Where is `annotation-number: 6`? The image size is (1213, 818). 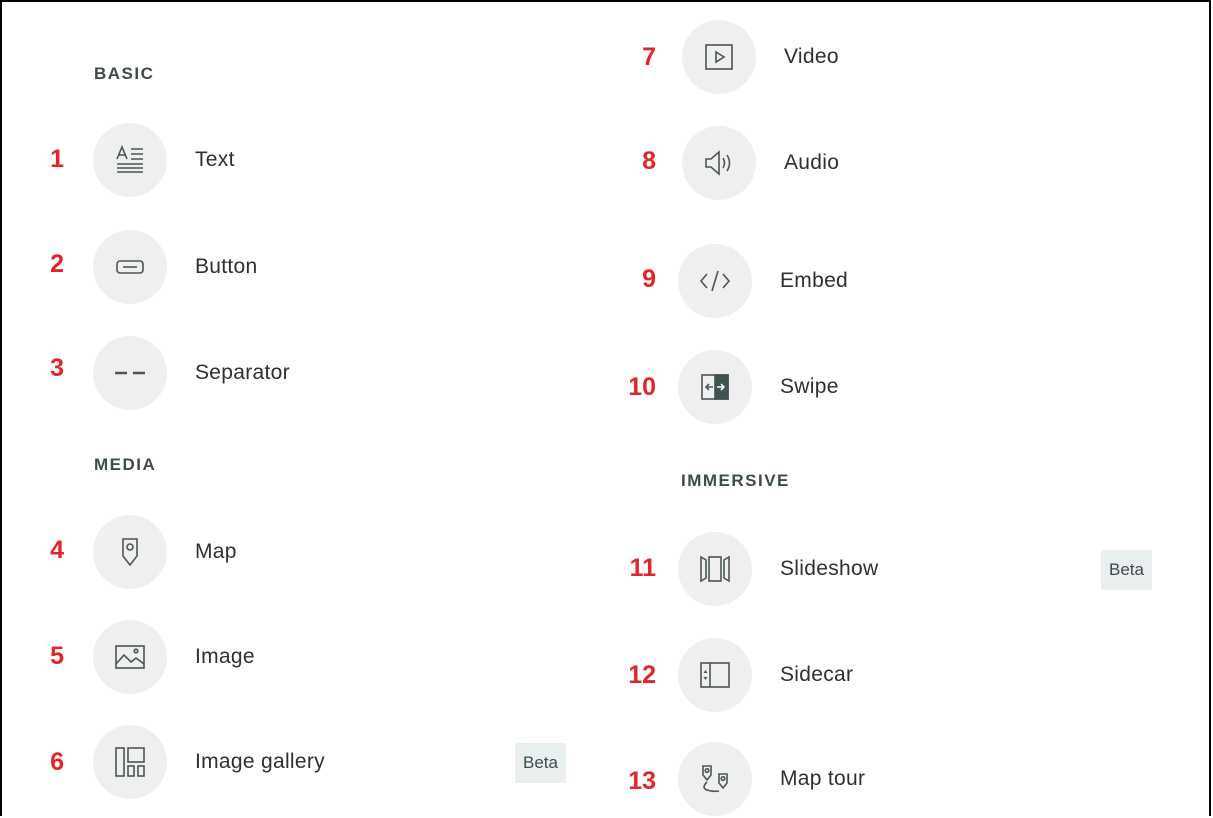 annotation-number: 6 is located at coordinates (57, 762).